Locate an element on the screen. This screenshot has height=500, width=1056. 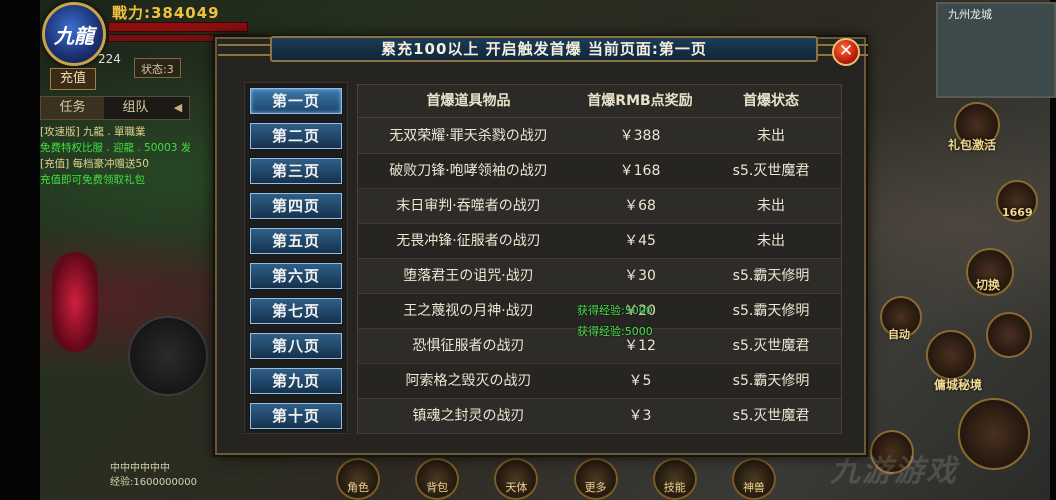
page-tab: 第三页 is located at coordinates (296, 171).